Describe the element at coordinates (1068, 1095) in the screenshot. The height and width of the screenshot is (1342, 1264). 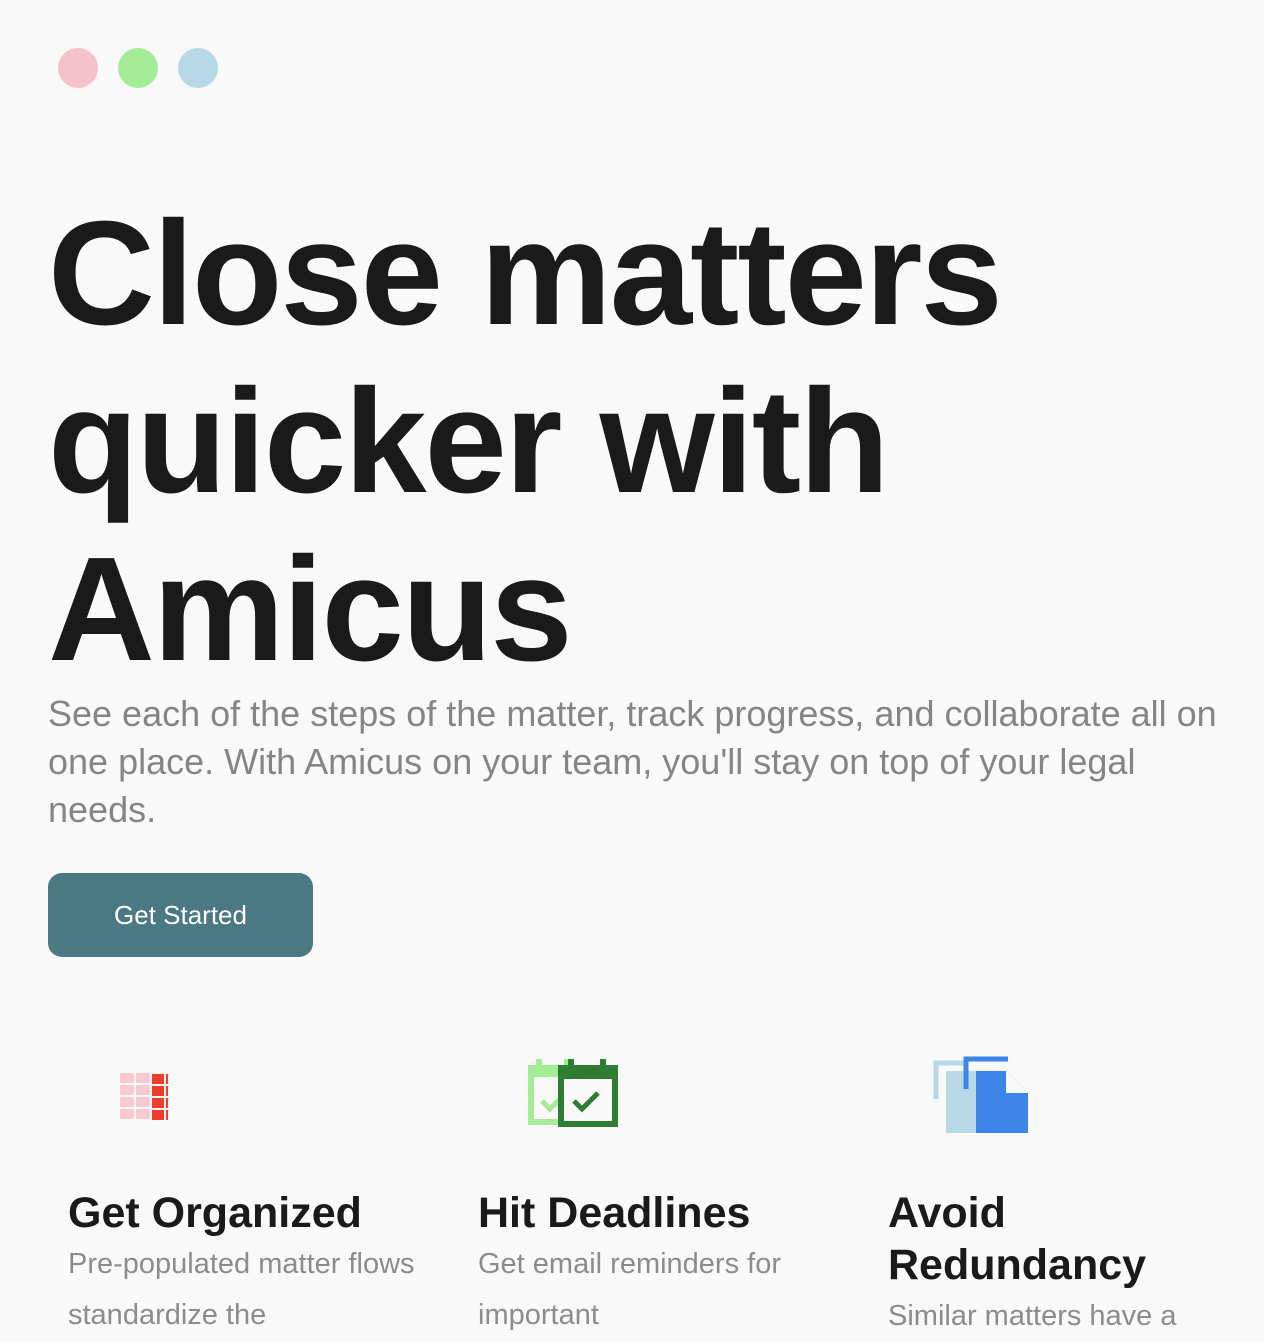
I see `documents-copy-icon` at that location.